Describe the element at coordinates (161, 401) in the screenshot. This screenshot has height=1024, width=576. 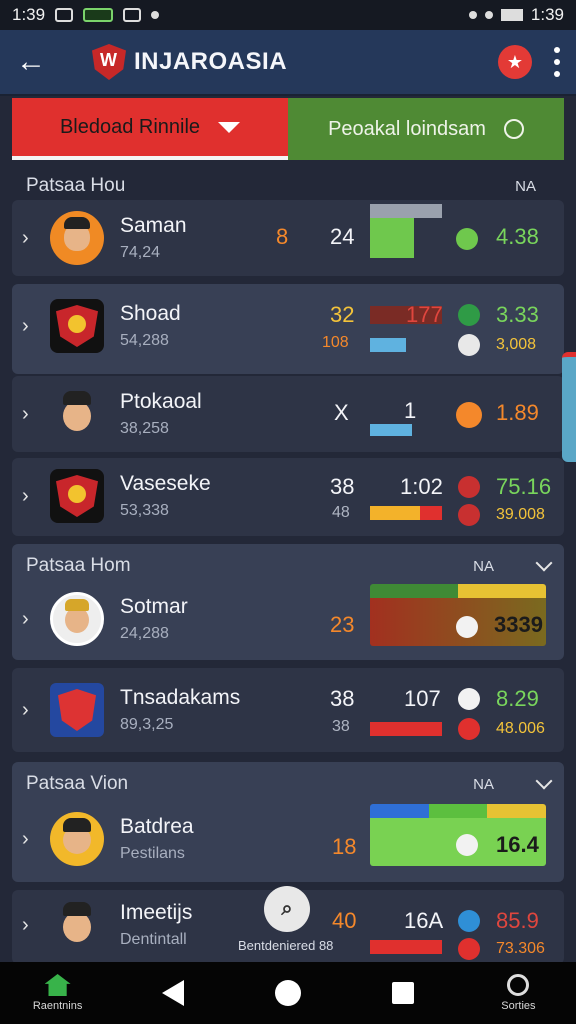
I see `player-name: Ptokaoal` at that location.